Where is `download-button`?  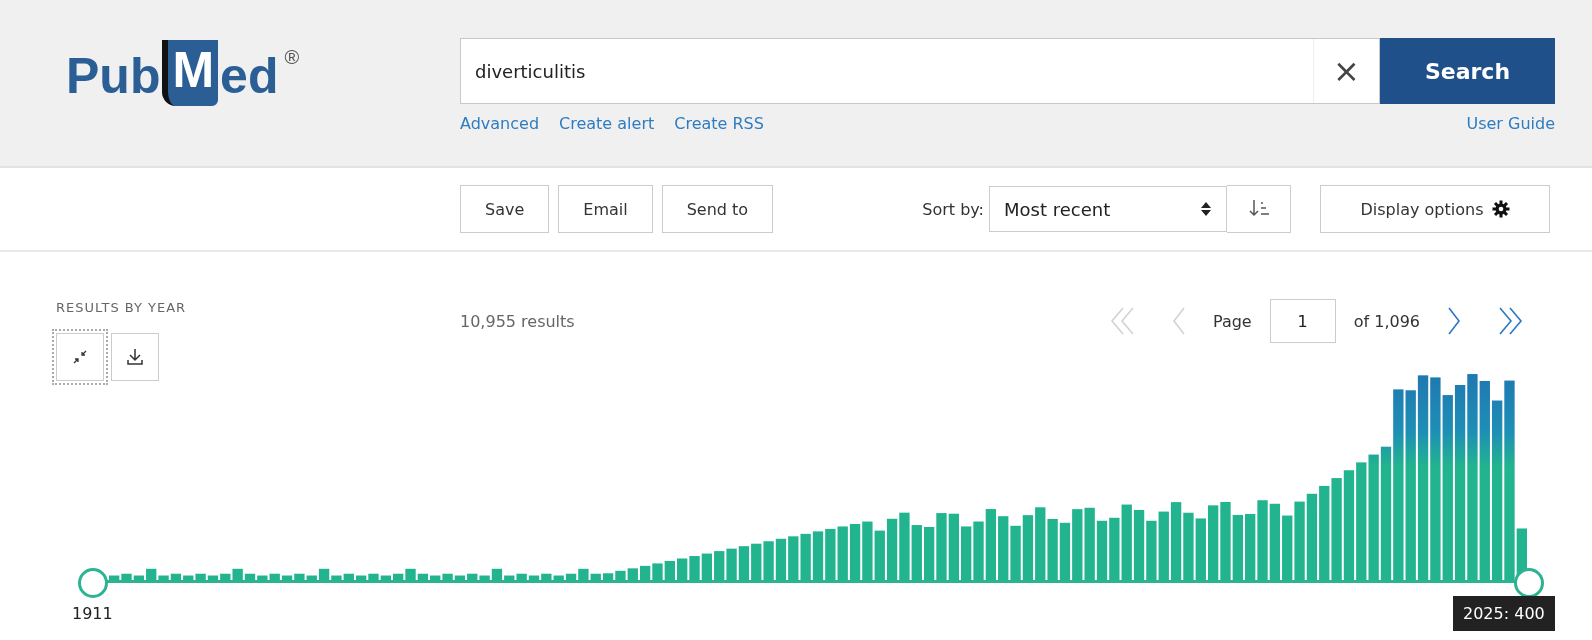 download-button is located at coordinates (135, 357).